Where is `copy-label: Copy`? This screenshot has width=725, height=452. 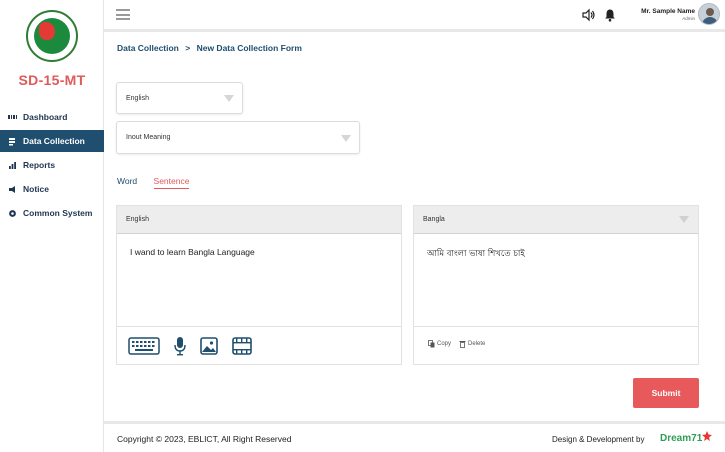
copy-label: Copy is located at coordinates (444, 344).